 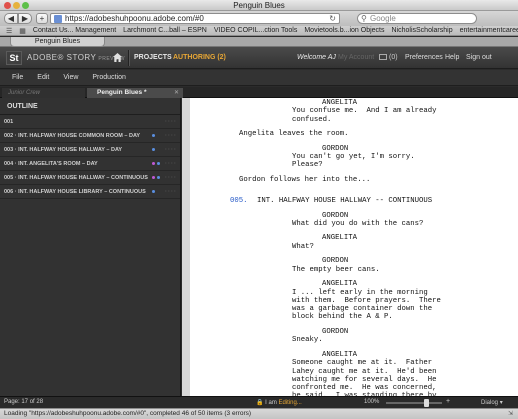 I want to click on add-bookmark-button: +, so click(x=42, y=18).